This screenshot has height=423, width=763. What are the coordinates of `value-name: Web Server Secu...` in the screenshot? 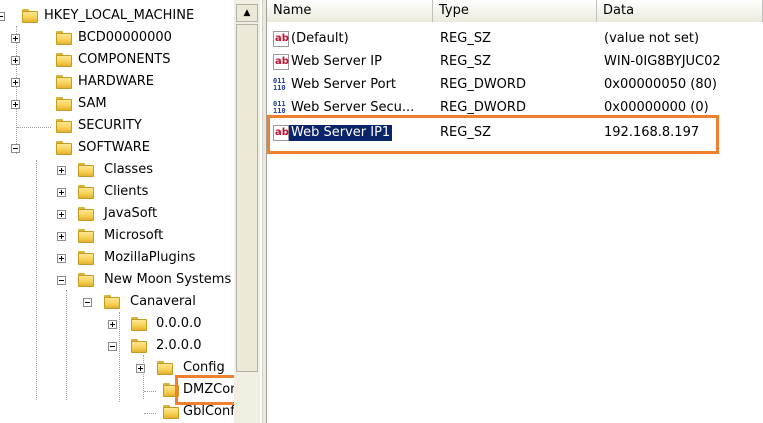 It's located at (353, 107).